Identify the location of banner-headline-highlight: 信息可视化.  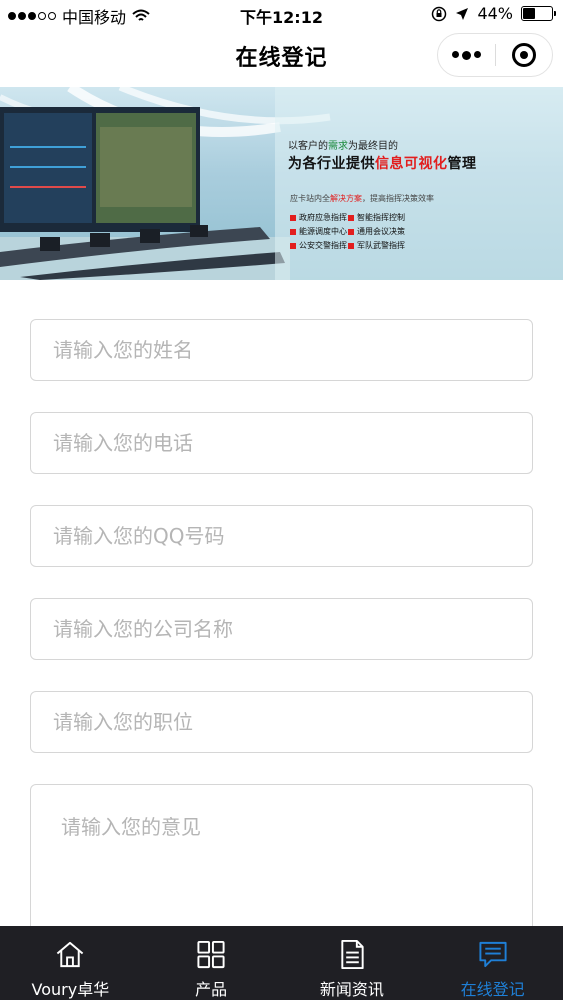
(411, 164).